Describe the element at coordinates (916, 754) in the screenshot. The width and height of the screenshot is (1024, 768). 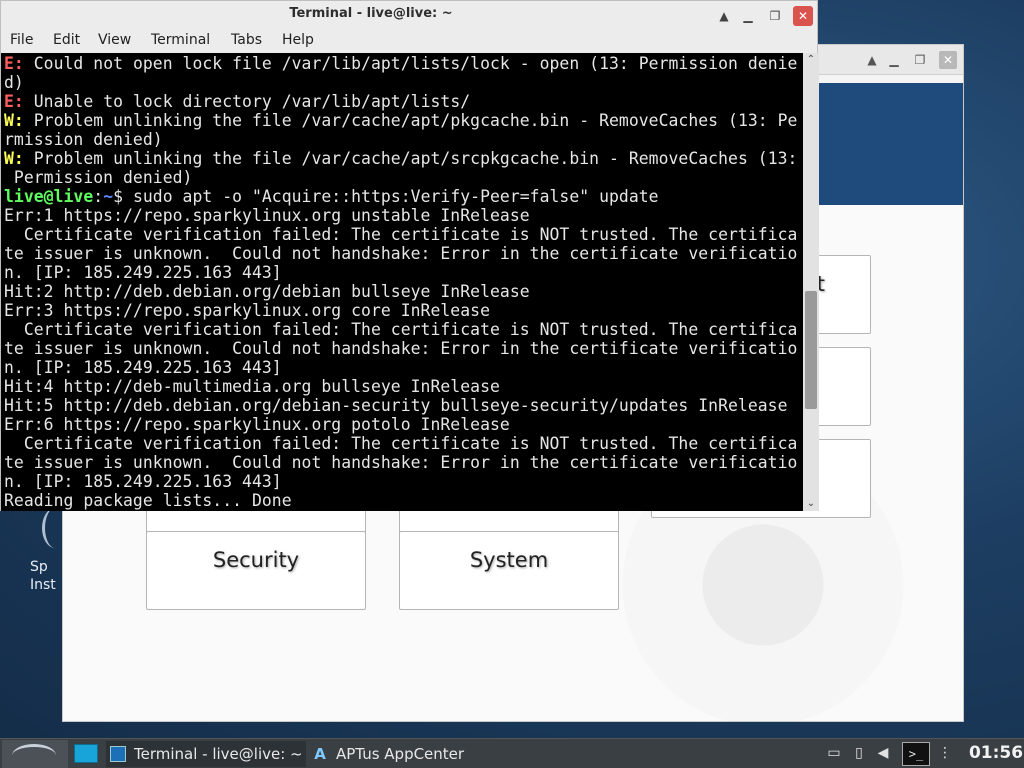
I see `terminal-launcher-icon: >_` at that location.